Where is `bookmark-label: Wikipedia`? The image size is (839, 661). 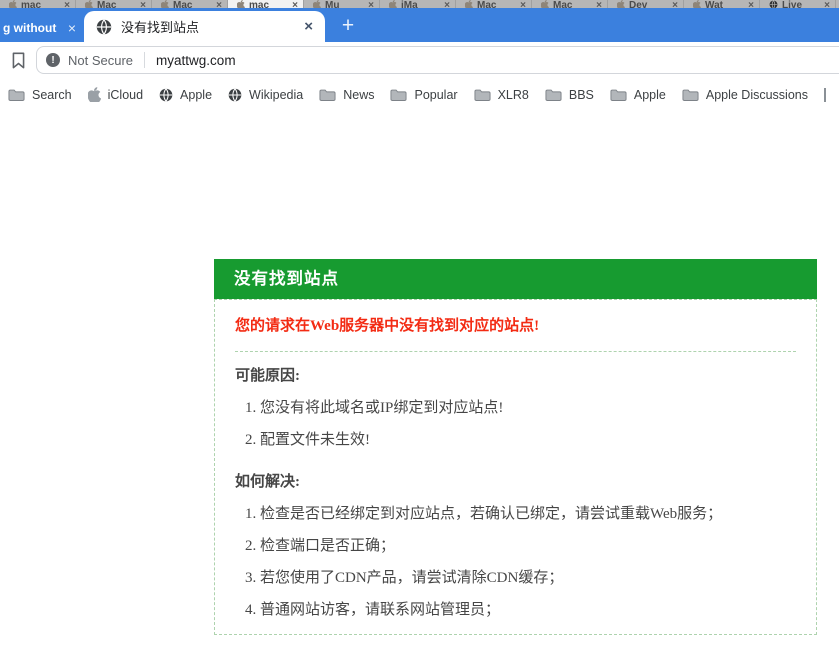 bookmark-label: Wikipedia is located at coordinates (276, 94).